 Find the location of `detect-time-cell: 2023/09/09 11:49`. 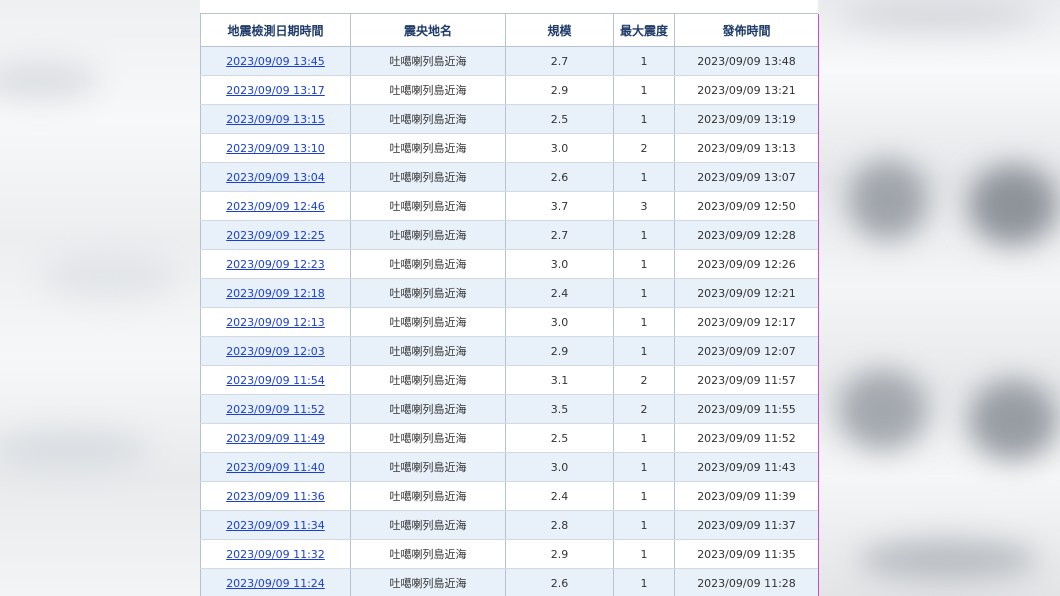

detect-time-cell: 2023/09/09 11:49 is located at coordinates (275, 438).